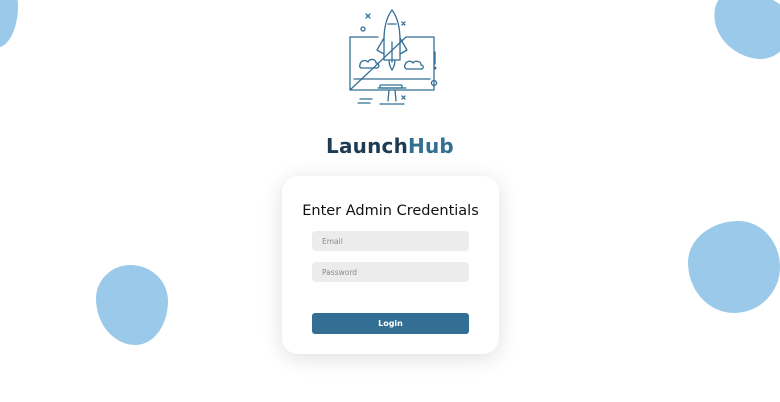  Describe the element at coordinates (390, 241) in the screenshot. I see `email-input` at that location.